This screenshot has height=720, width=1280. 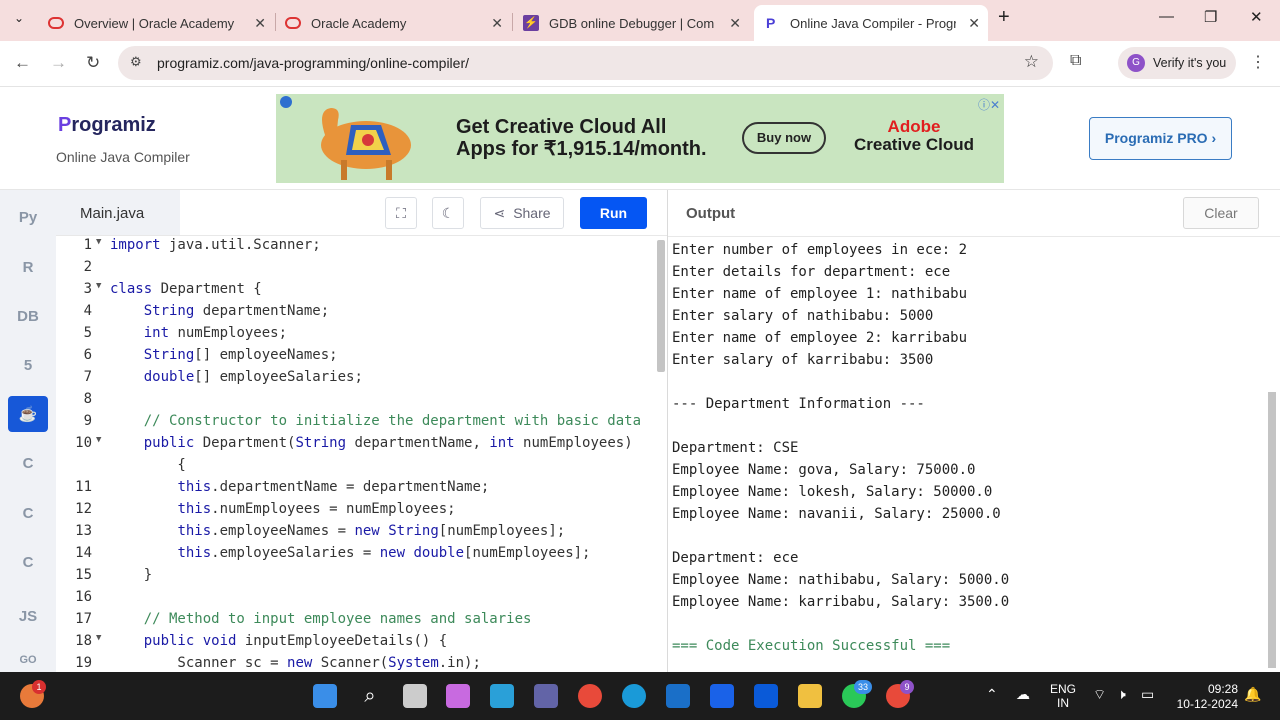 I want to click on site-settings-icon: ⚙, so click(x=136, y=62).